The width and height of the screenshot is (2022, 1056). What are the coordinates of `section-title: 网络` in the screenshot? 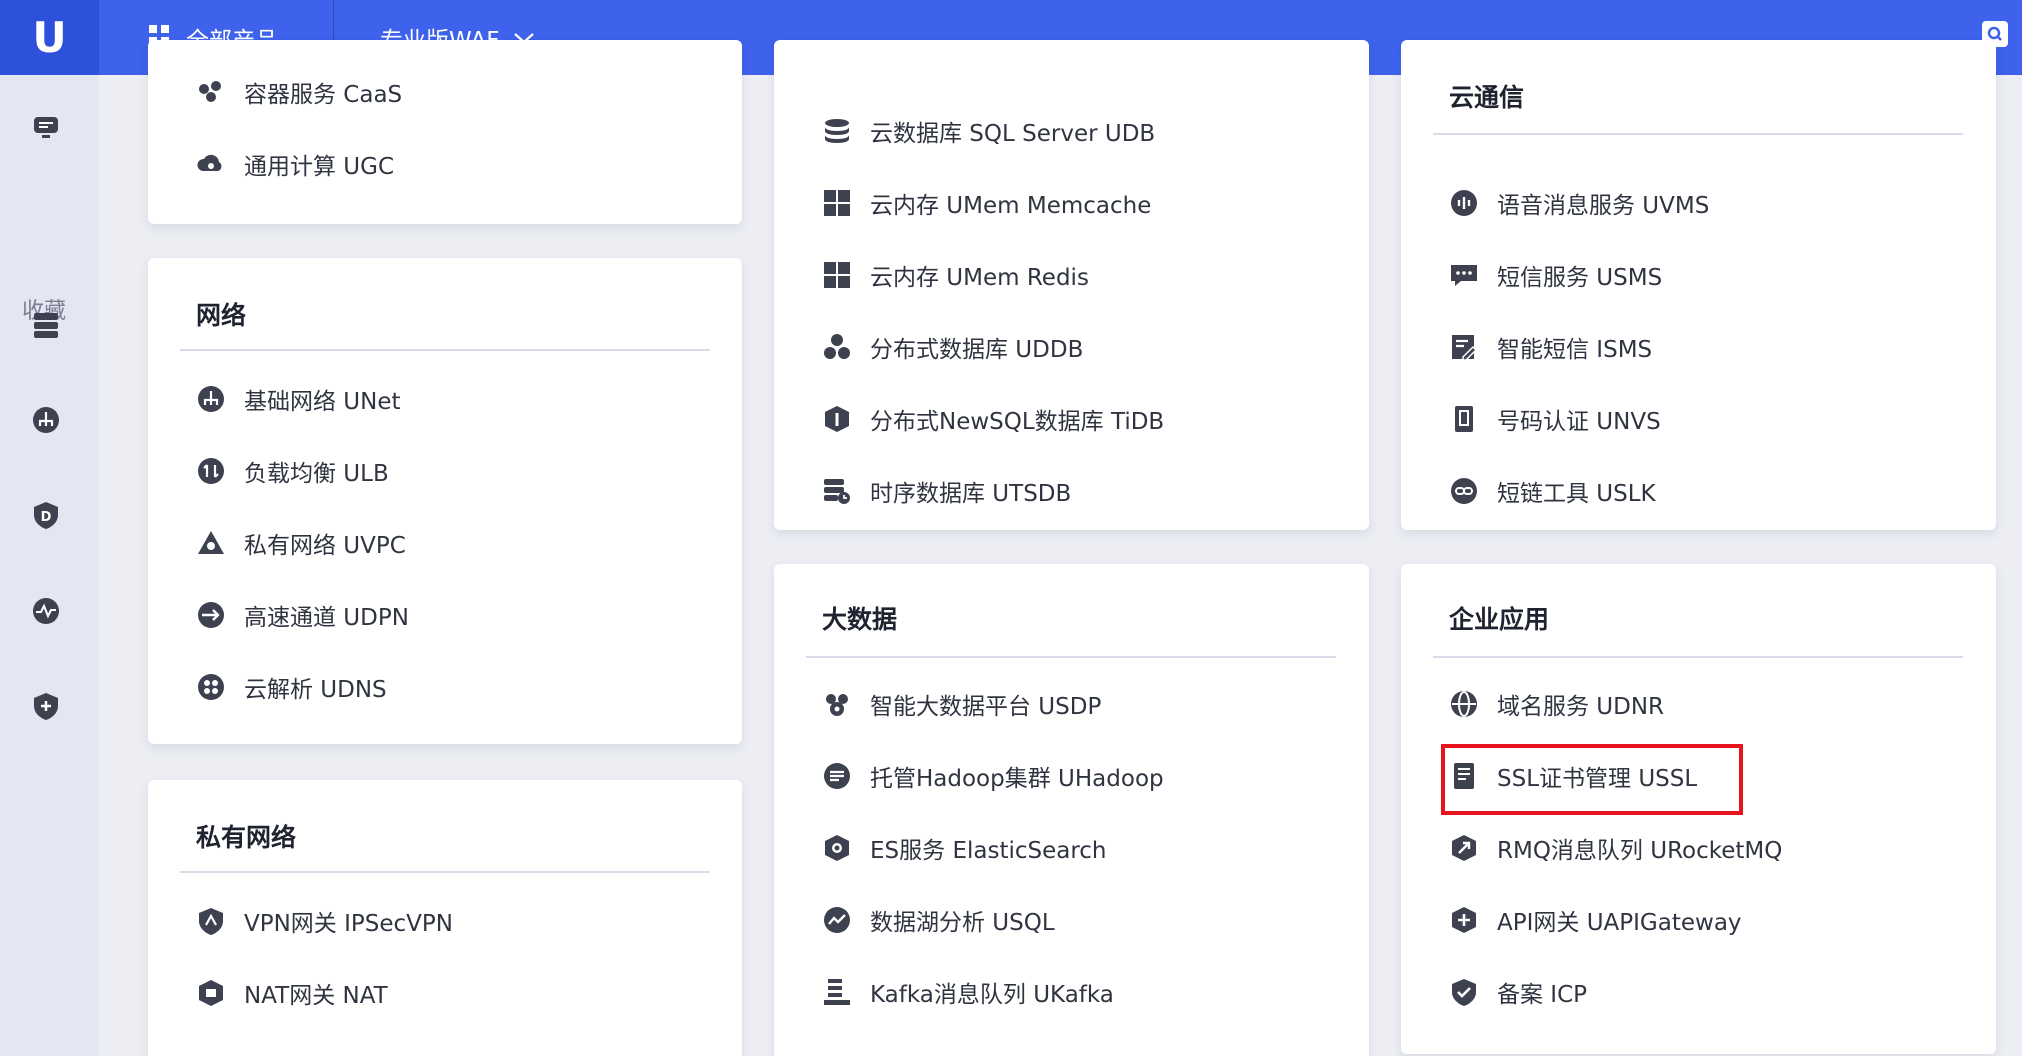 It's located at (221, 315).